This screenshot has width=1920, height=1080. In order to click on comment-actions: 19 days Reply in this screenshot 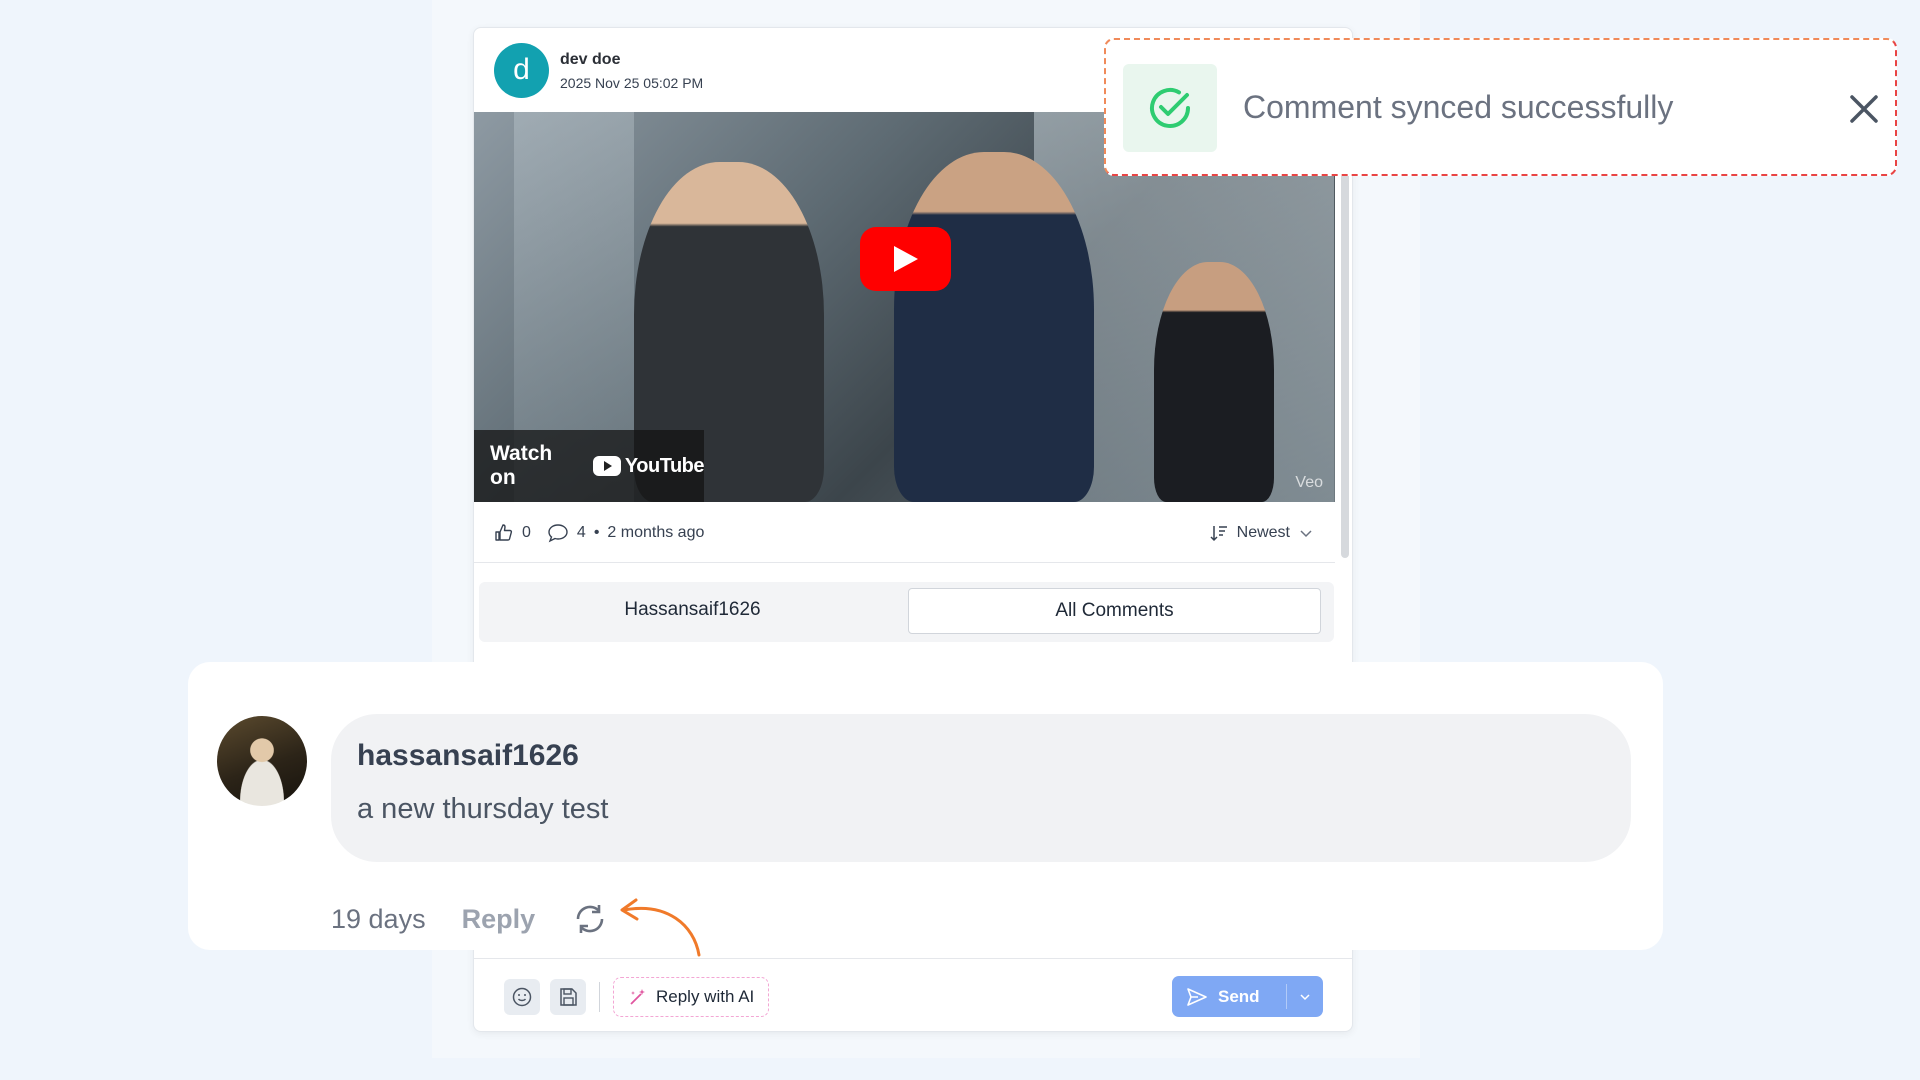, I will do `click(470, 919)`.